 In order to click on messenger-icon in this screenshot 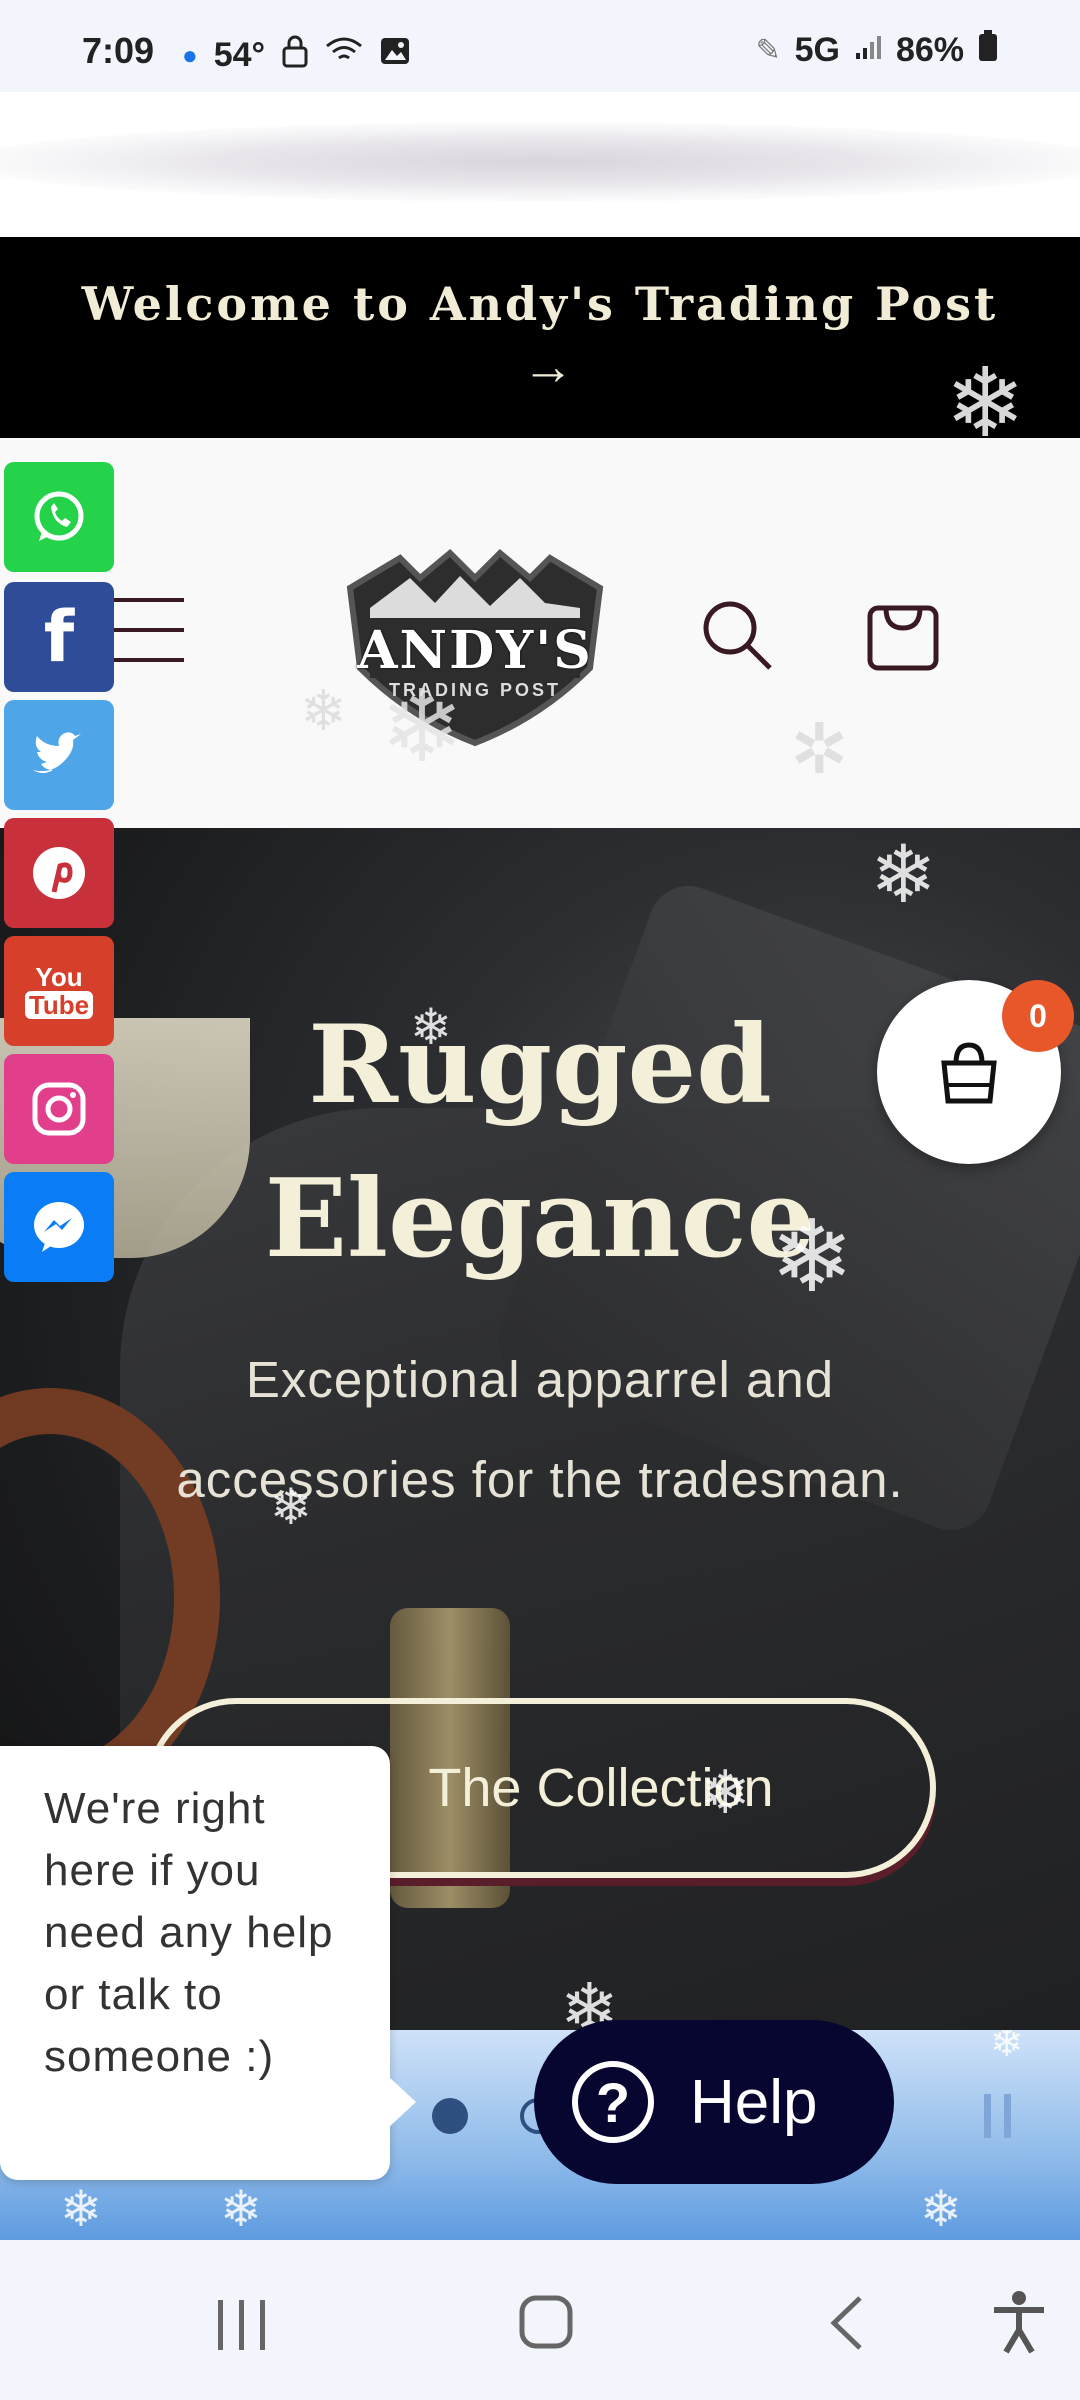, I will do `click(59, 1227)`.